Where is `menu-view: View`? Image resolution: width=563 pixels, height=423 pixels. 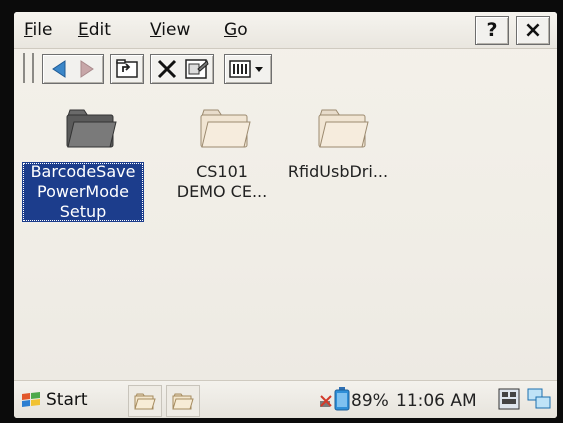 menu-view: View is located at coordinates (170, 30).